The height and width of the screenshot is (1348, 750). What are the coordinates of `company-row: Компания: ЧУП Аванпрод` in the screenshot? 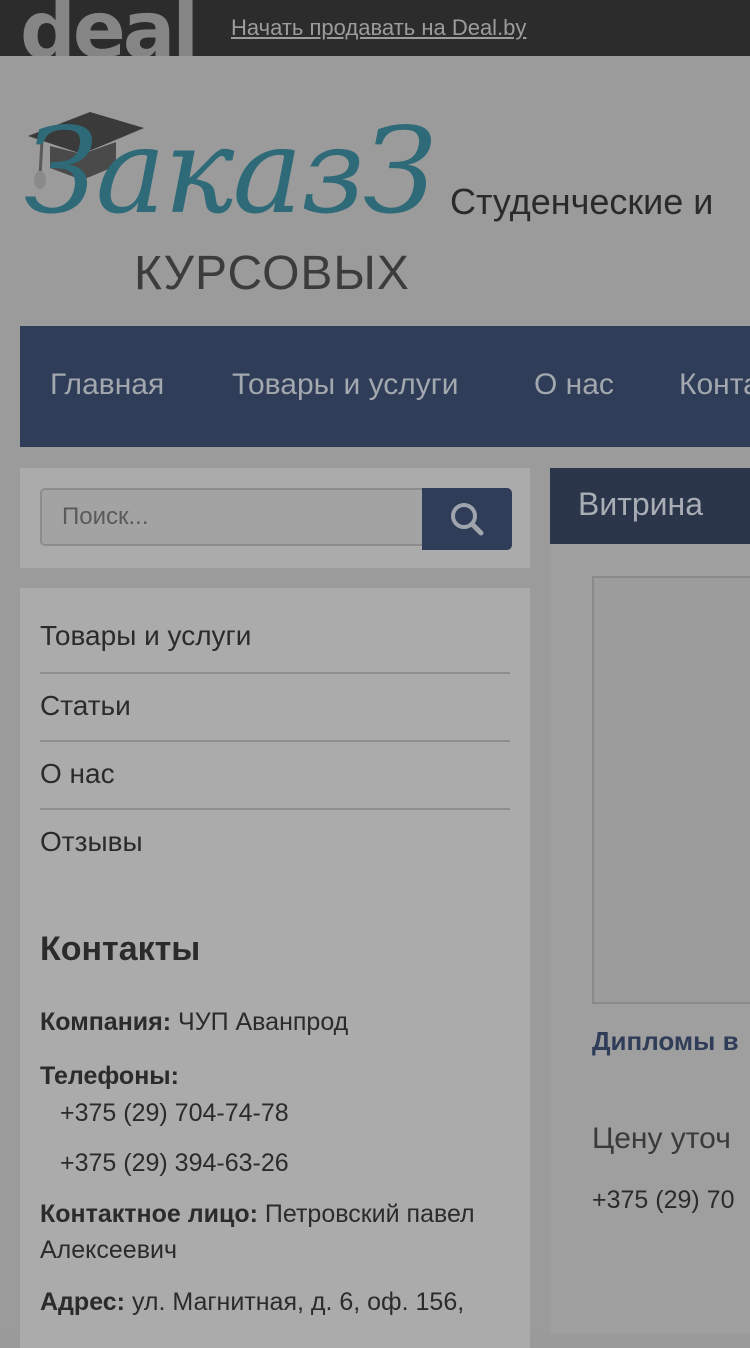 It's located at (194, 1022).